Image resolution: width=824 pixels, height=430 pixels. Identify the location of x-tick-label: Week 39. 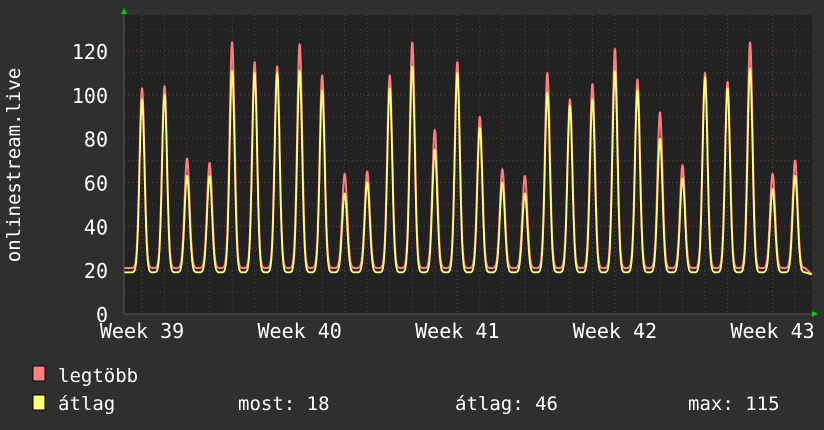
(142, 331).